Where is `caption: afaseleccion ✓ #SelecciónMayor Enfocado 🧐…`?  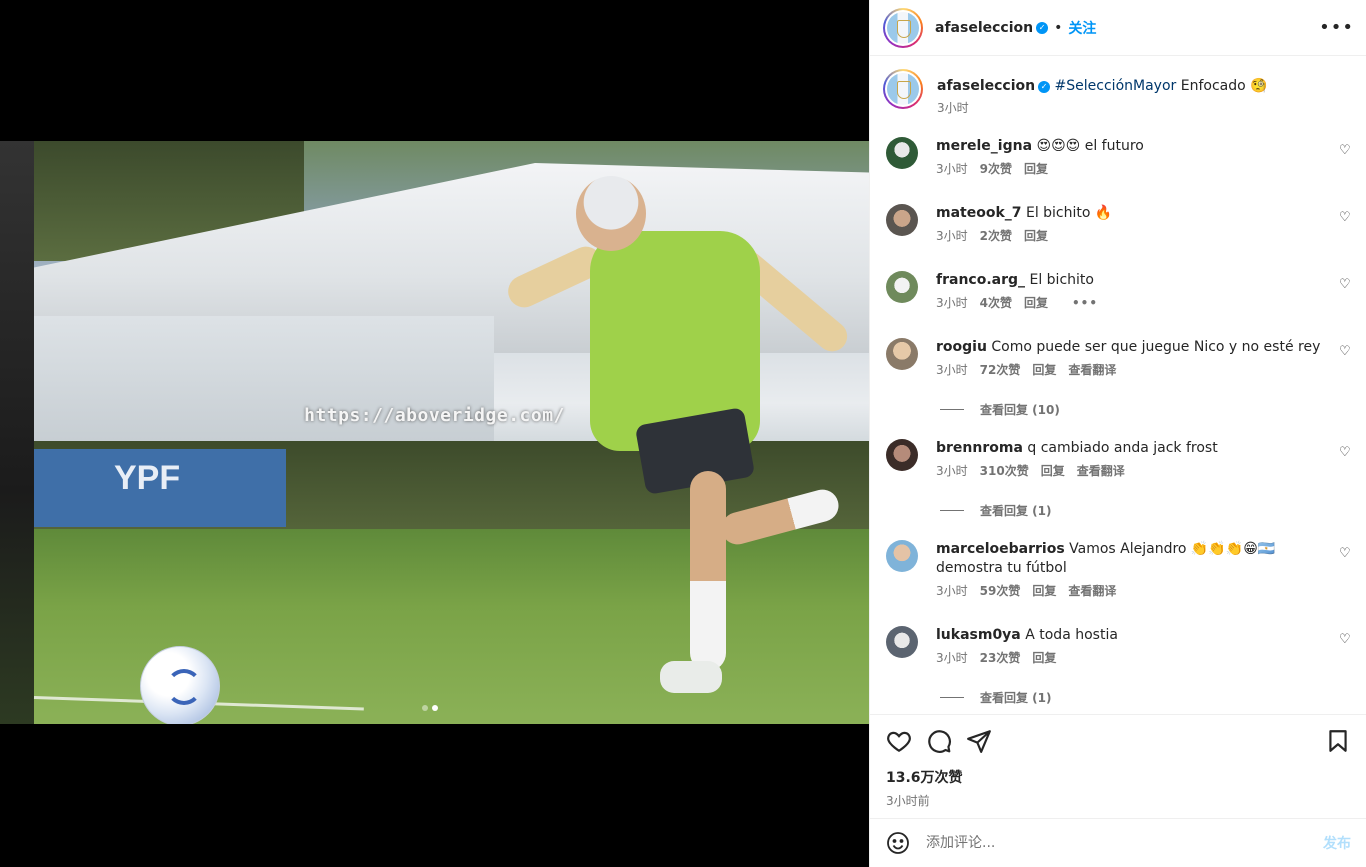 caption: afaseleccion ✓ #SelecciónMayor Enfocado 🧐… is located at coordinates (1118, 90).